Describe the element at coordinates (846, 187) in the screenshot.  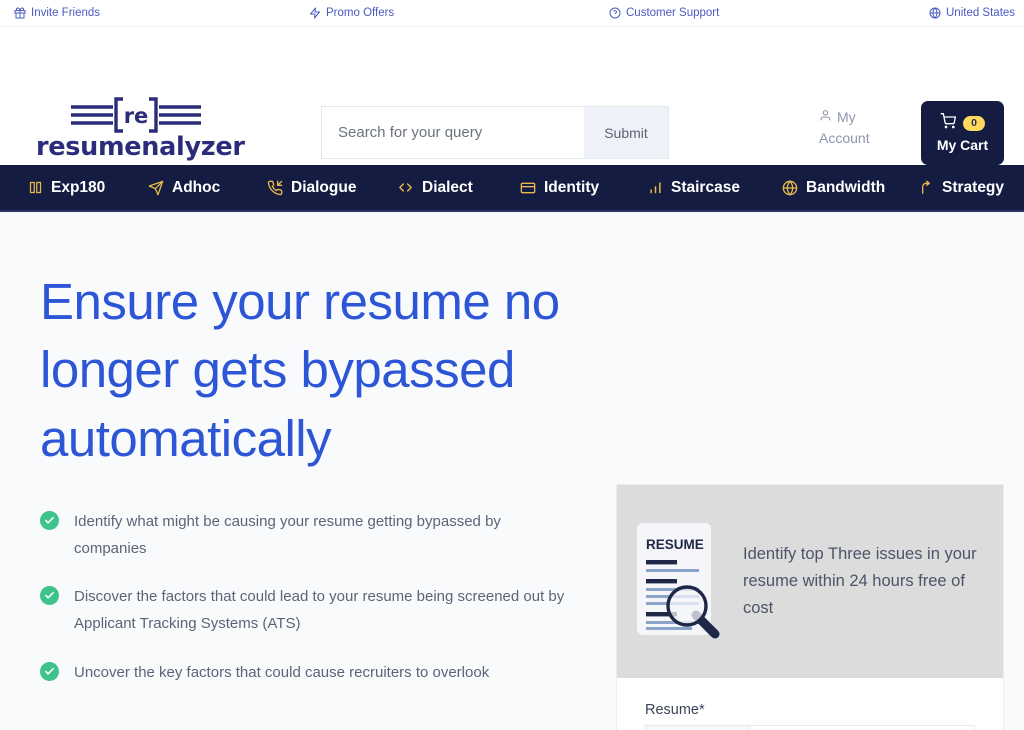
I see `nav-label: Bandwidth` at that location.